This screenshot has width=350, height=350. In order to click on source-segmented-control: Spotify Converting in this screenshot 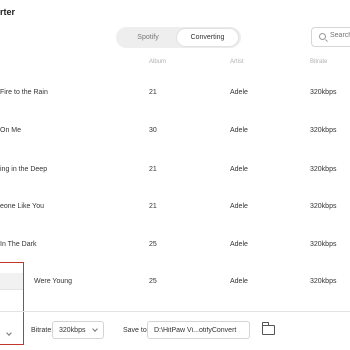, I will do `click(178, 37)`.